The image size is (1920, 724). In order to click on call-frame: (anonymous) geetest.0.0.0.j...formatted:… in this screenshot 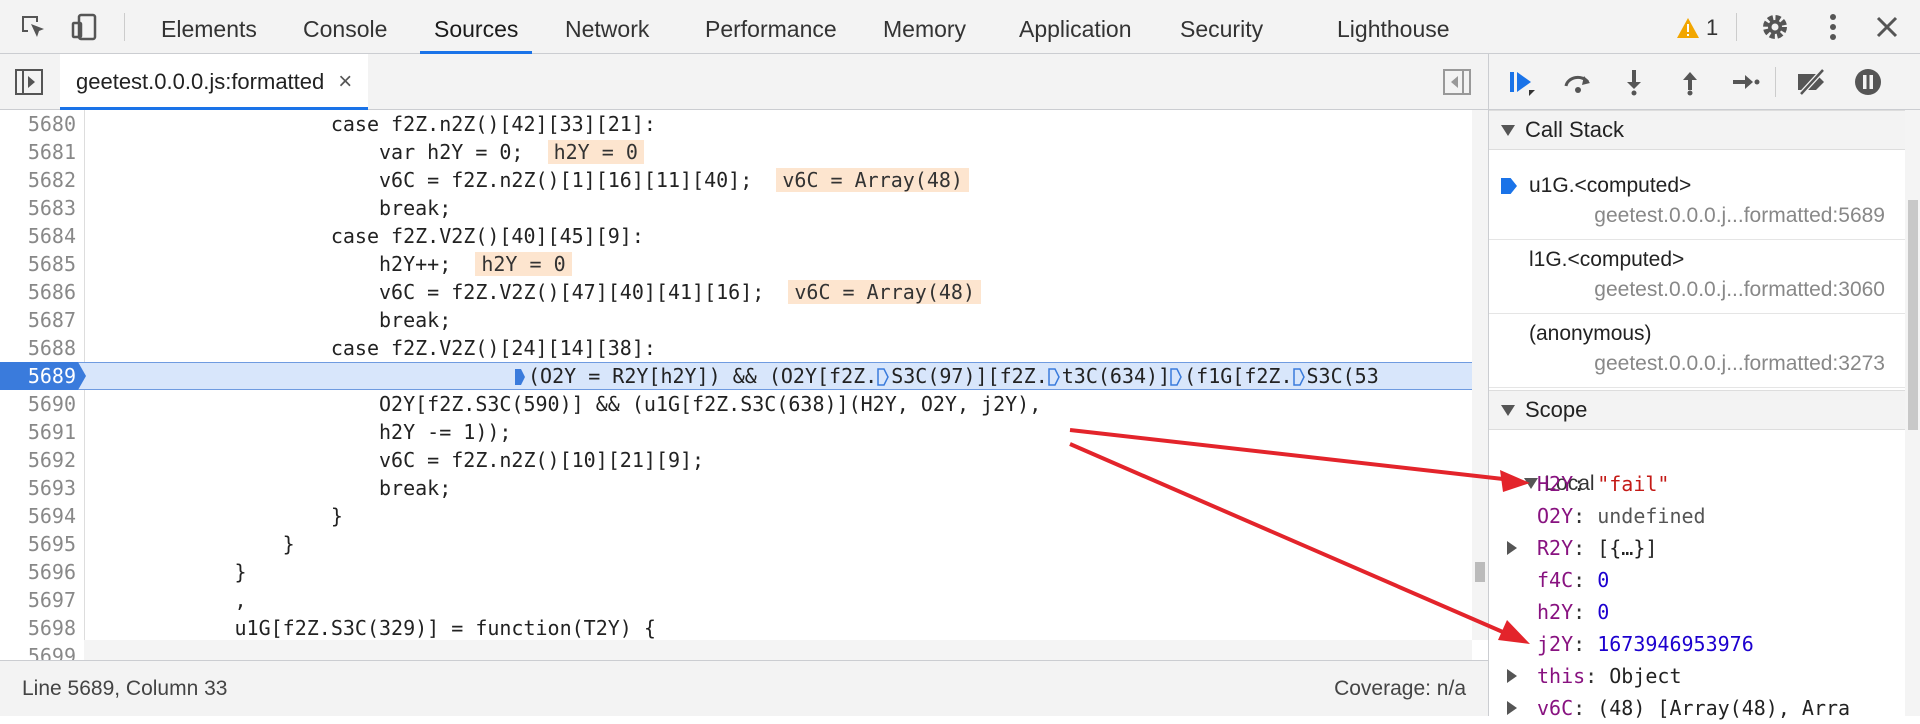, I will do `click(1697, 351)`.